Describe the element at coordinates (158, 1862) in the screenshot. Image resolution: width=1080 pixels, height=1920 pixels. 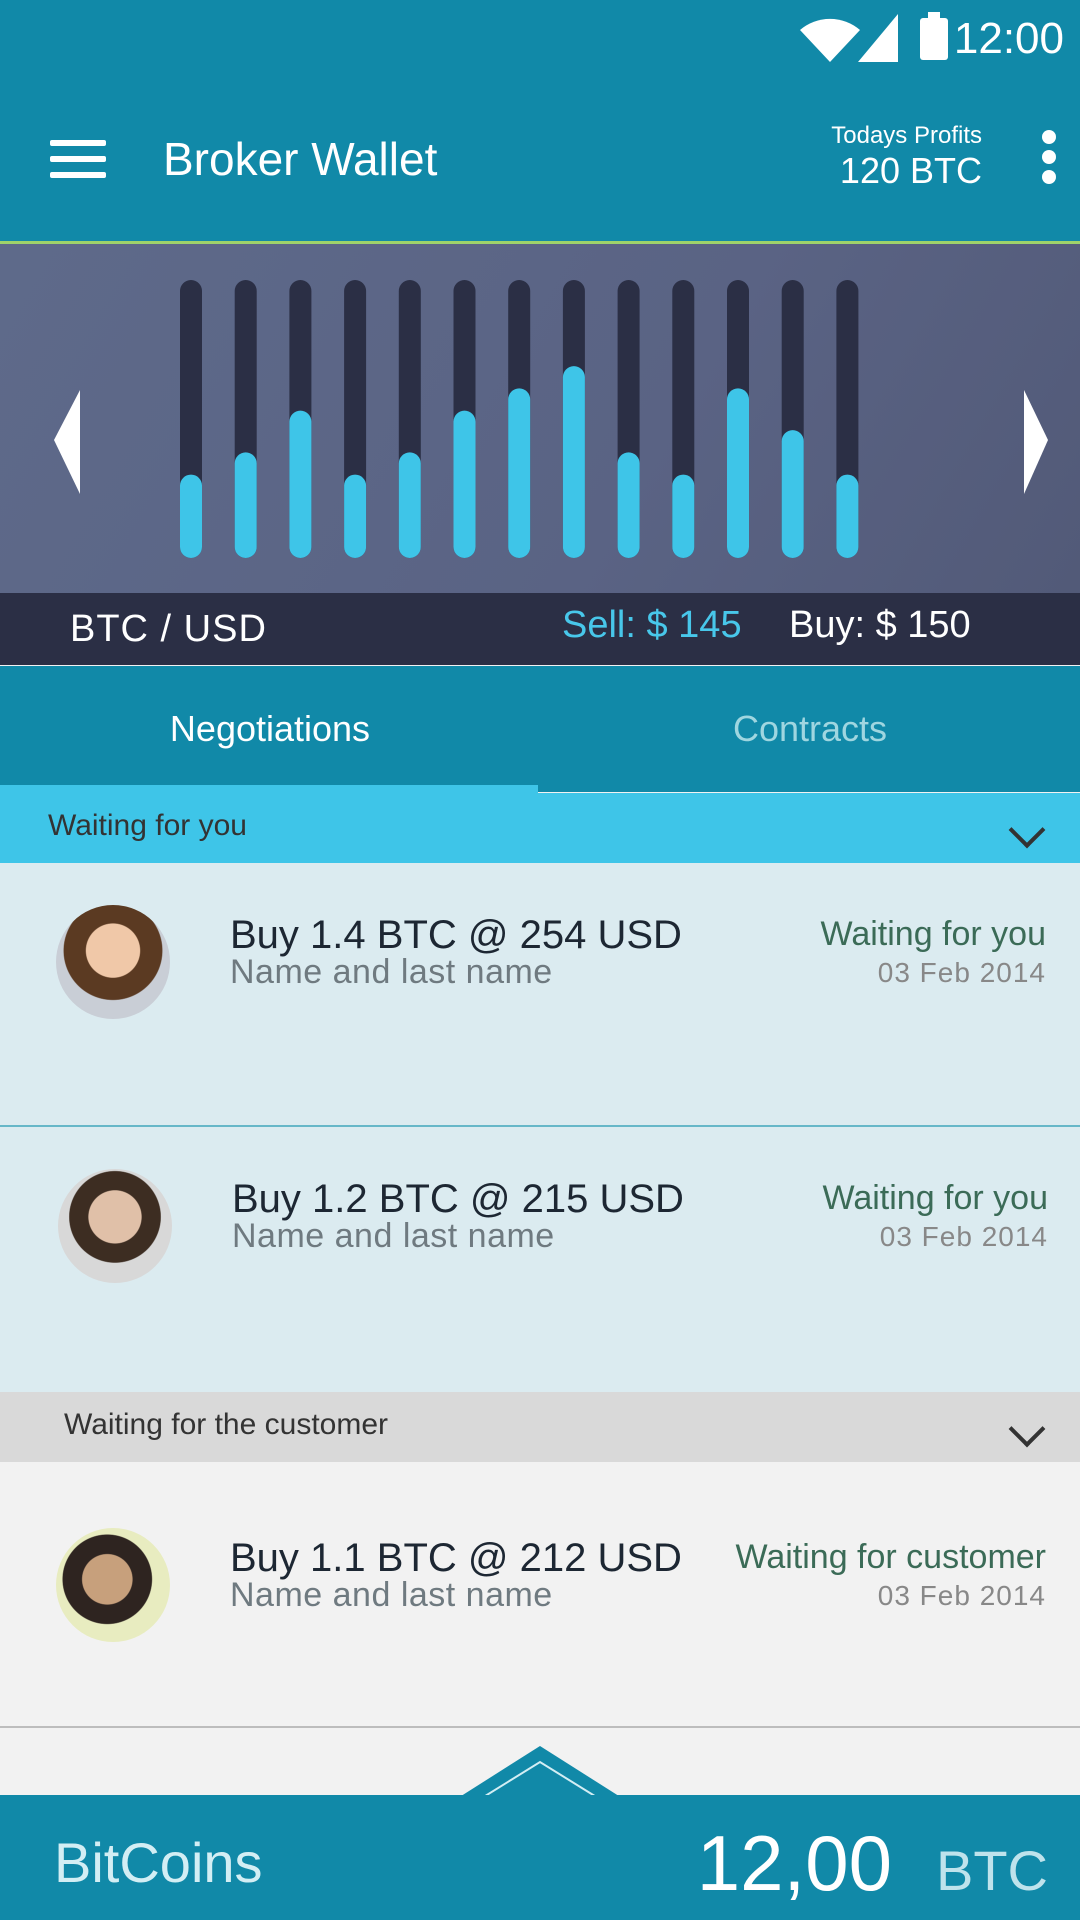
I see `balance-label: BitCoins` at that location.